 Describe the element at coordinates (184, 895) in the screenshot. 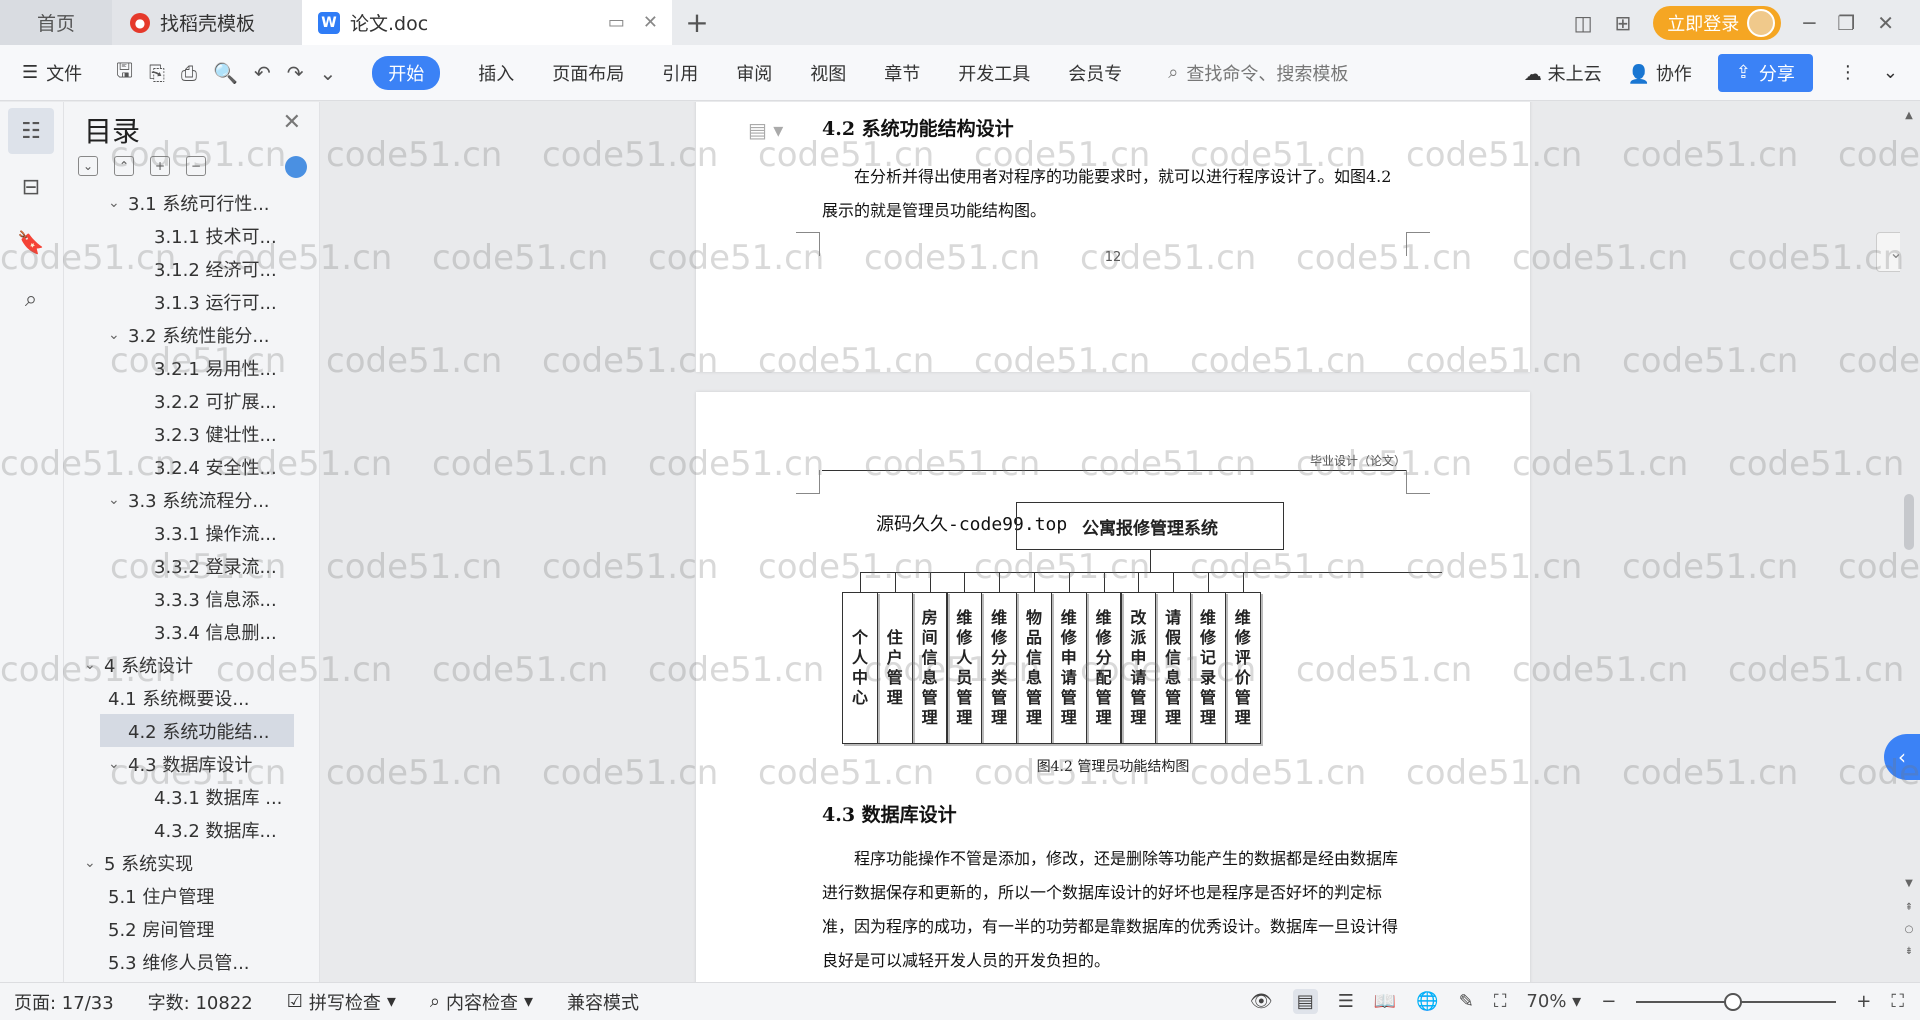

I see `toc-item: 5.1 住户管理` at that location.